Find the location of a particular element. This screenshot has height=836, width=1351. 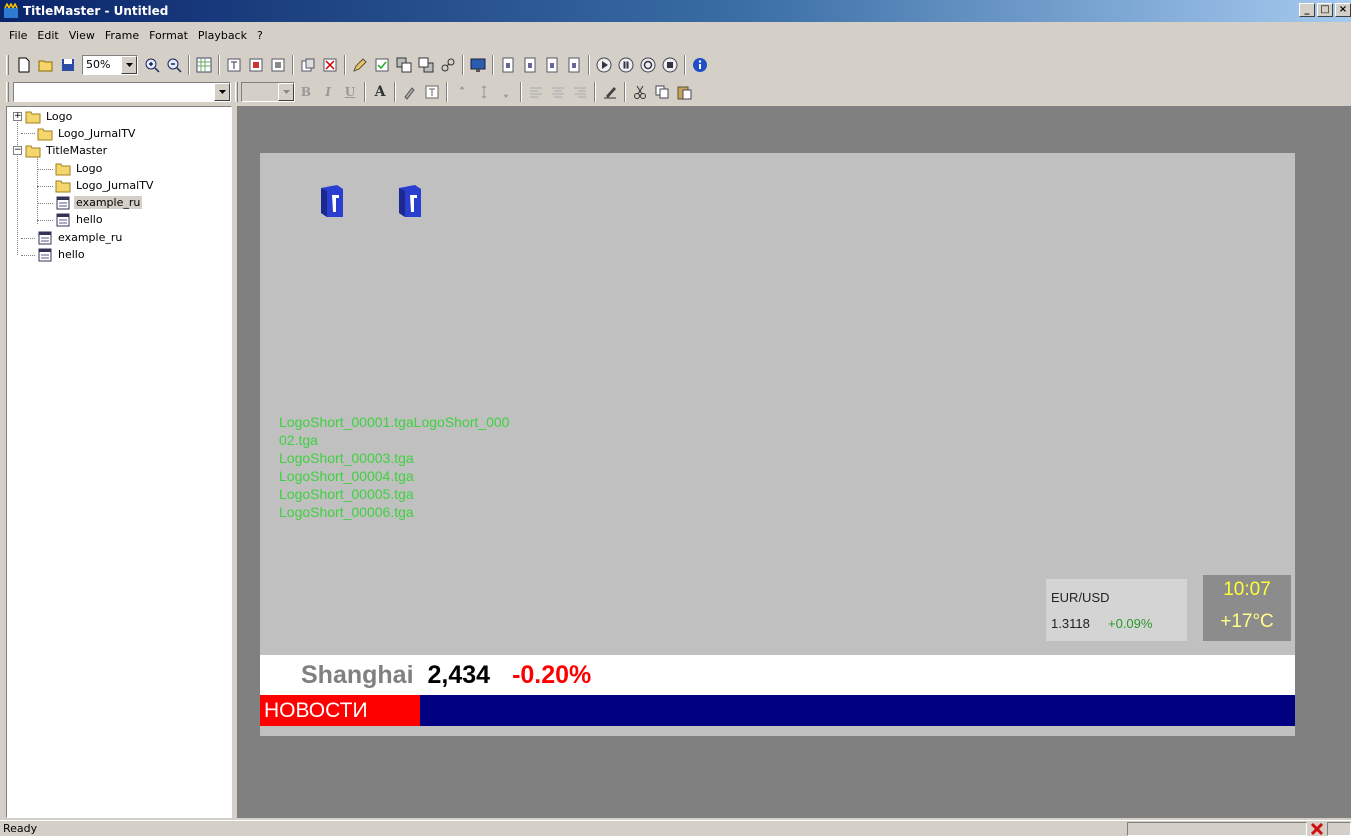

frame-rect-icon is located at coordinates (278, 65).